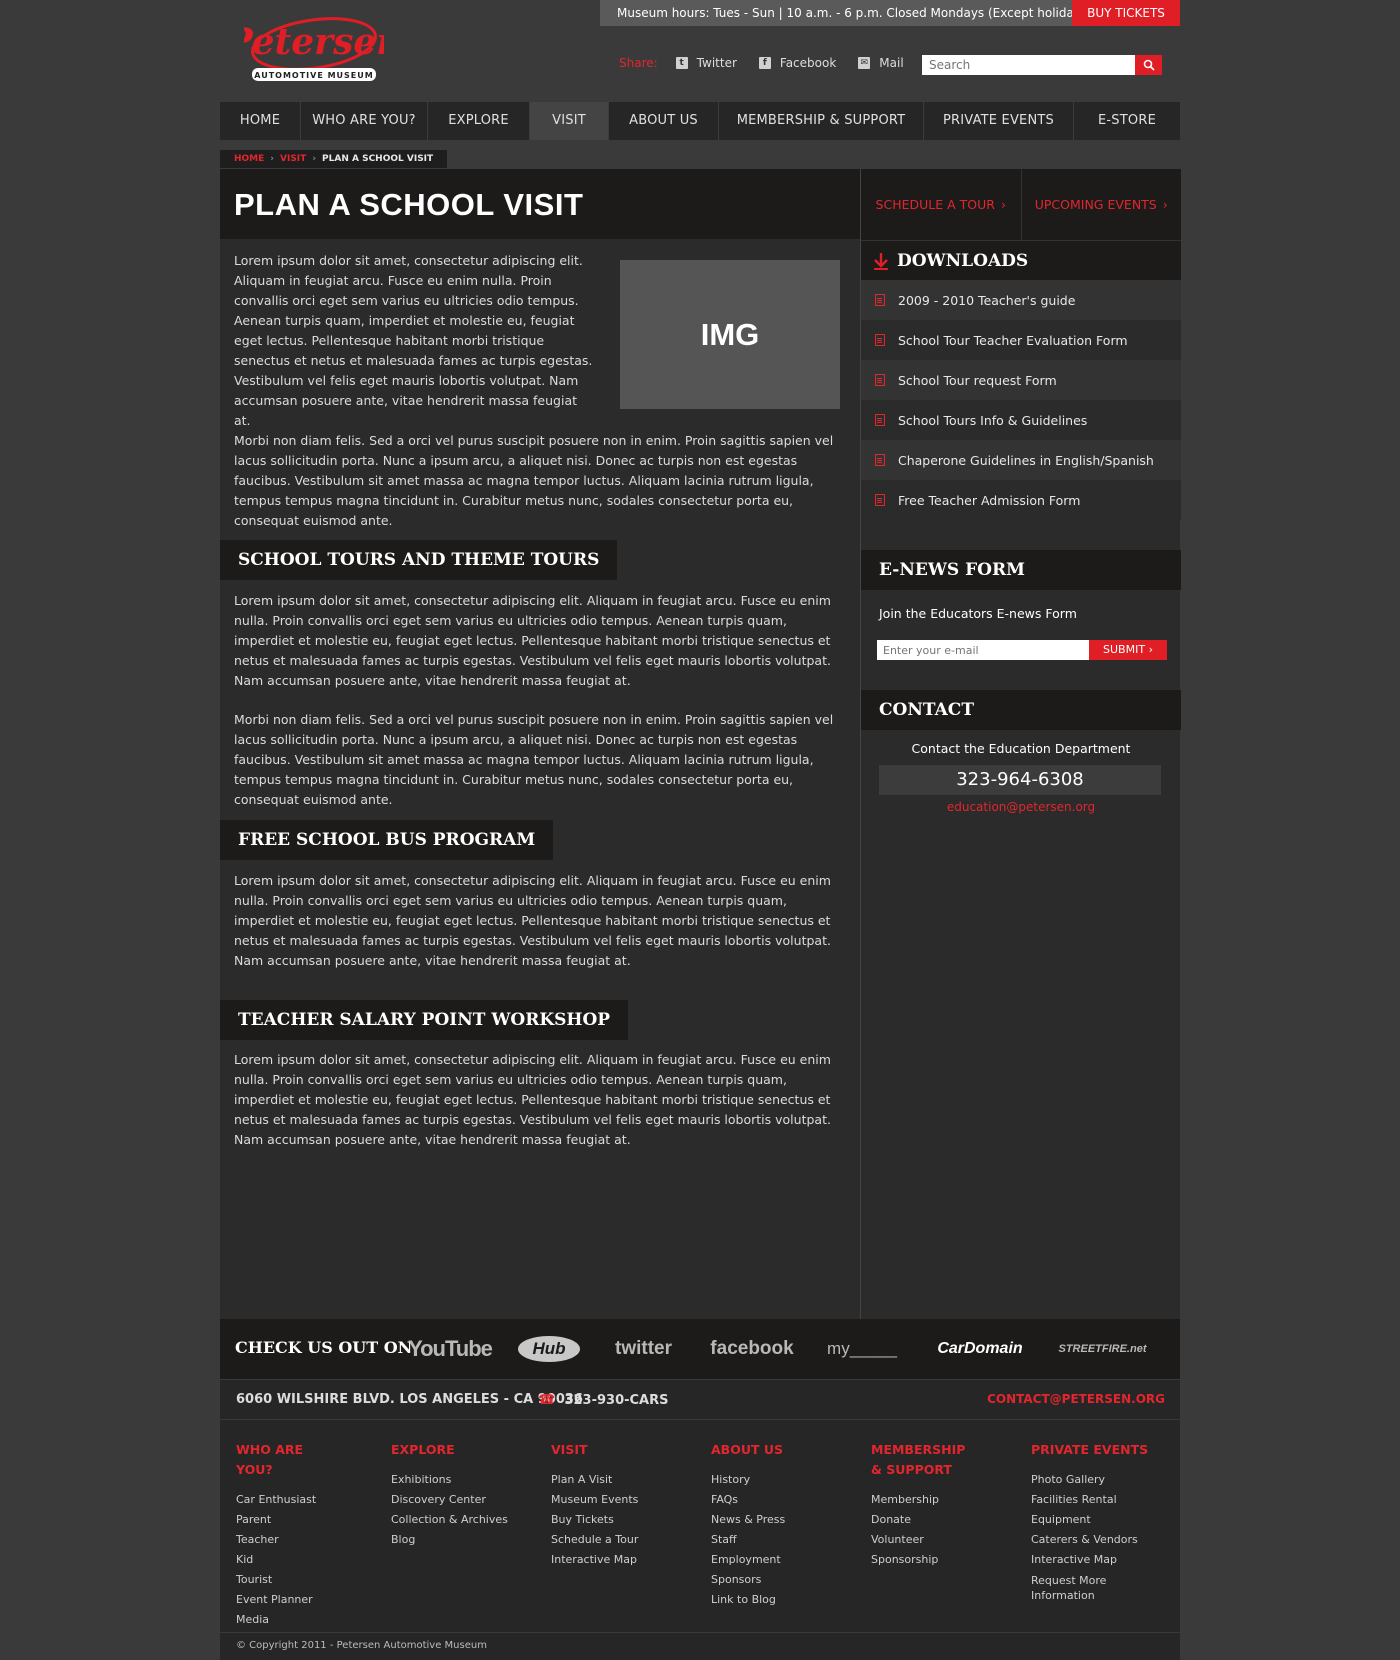 The height and width of the screenshot is (1660, 1400). What do you see at coordinates (983, 650) in the screenshot?
I see `enews-email-input` at bounding box center [983, 650].